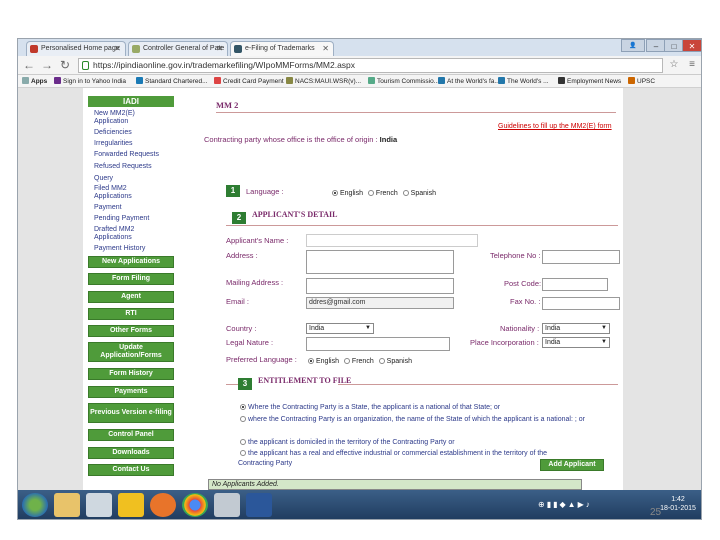 This screenshot has height=540, width=720. I want to click on reload-icon: ↻, so click(65, 65).